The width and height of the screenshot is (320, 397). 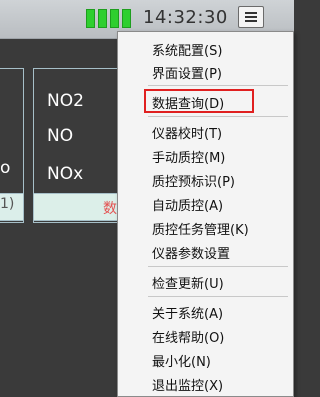 What do you see at coordinates (65, 174) in the screenshot?
I see `gas-label-nox: NOx` at bounding box center [65, 174].